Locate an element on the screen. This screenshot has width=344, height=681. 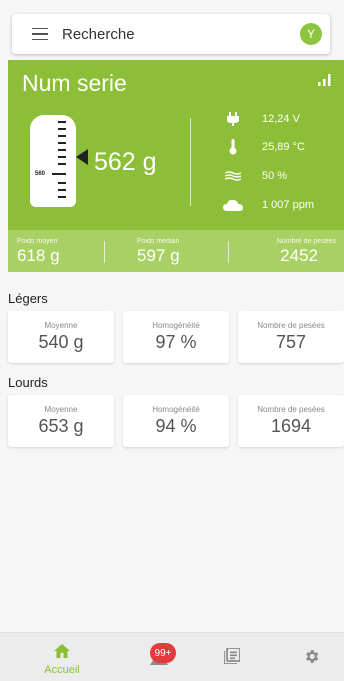
plug-icon is located at coordinates (233, 119).